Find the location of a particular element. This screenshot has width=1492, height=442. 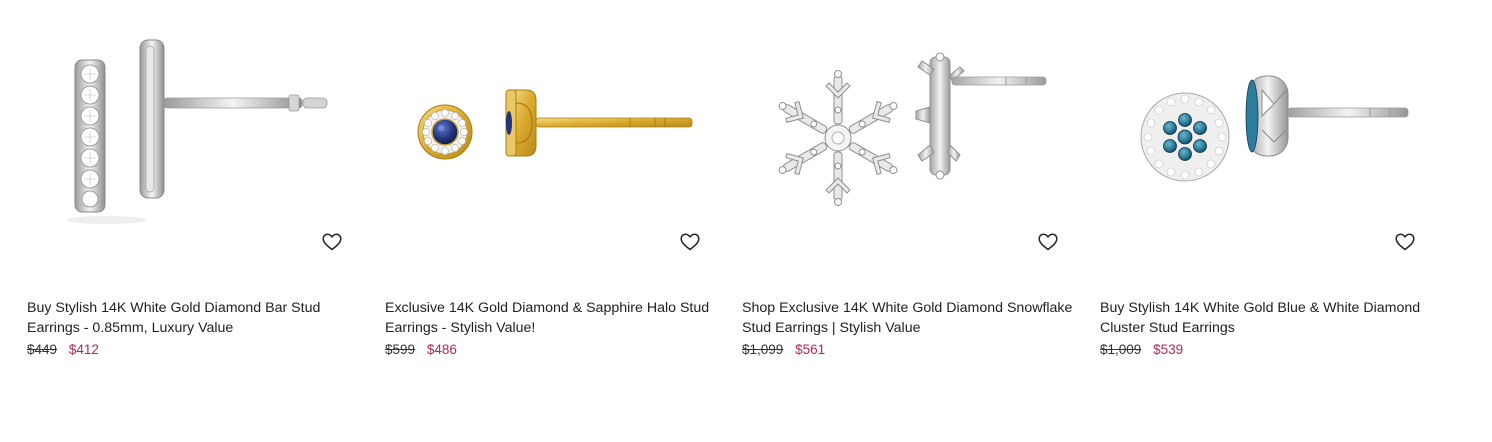

original-price: $1,009 is located at coordinates (1121, 349).